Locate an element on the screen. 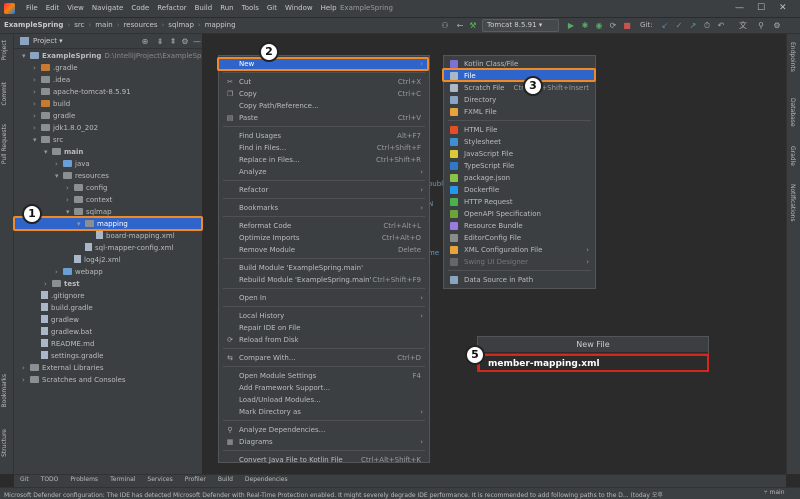 The height and width of the screenshot is (499, 800). new-submenu-item: Resource Bundle is located at coordinates (519, 226).